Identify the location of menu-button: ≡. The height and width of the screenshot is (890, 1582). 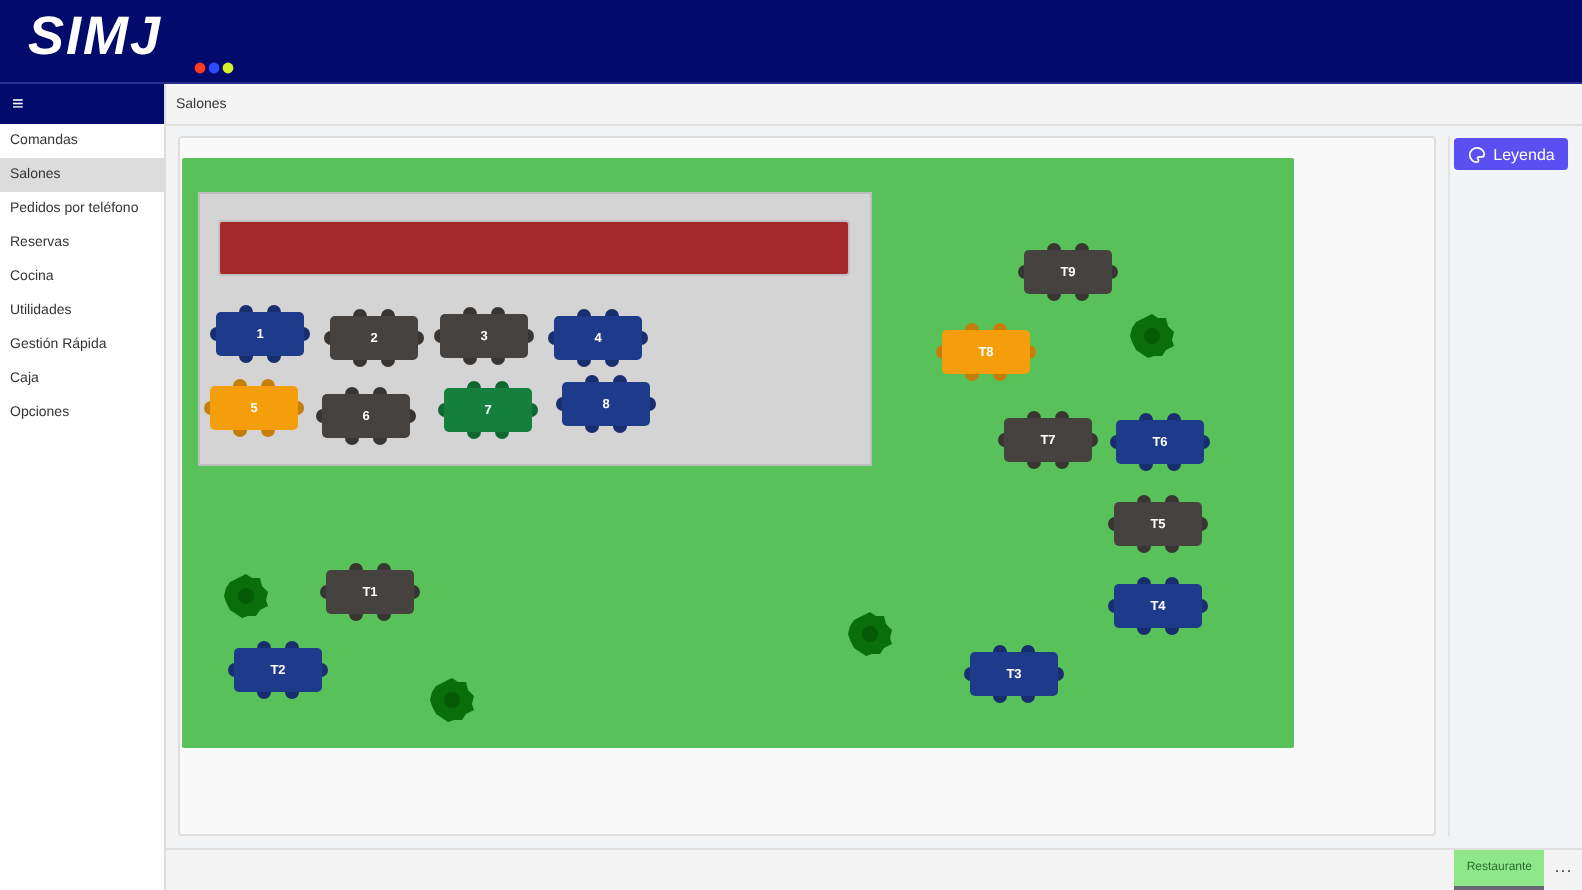
(82, 104).